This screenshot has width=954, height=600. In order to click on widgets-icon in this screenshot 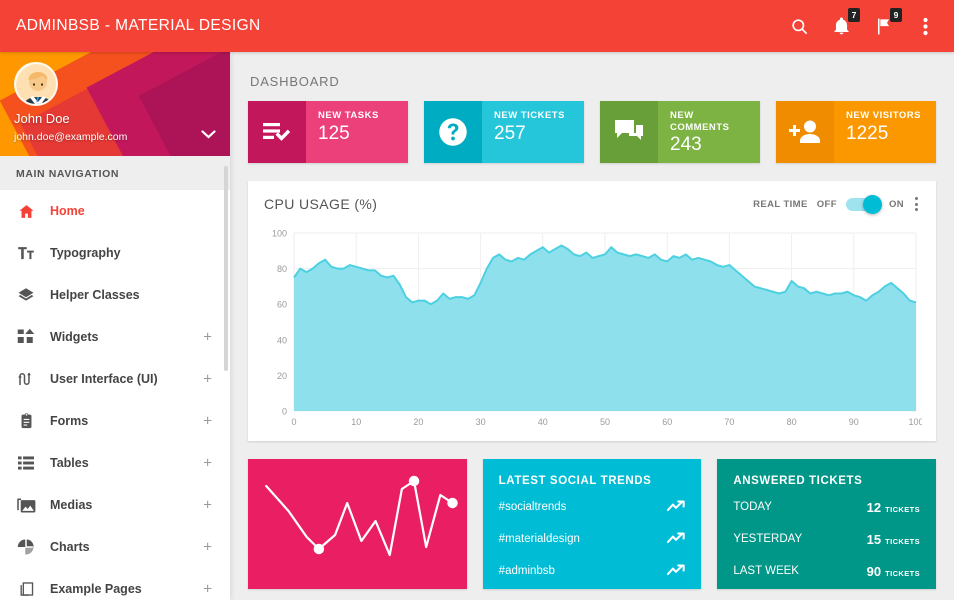, I will do `click(26, 337)`.